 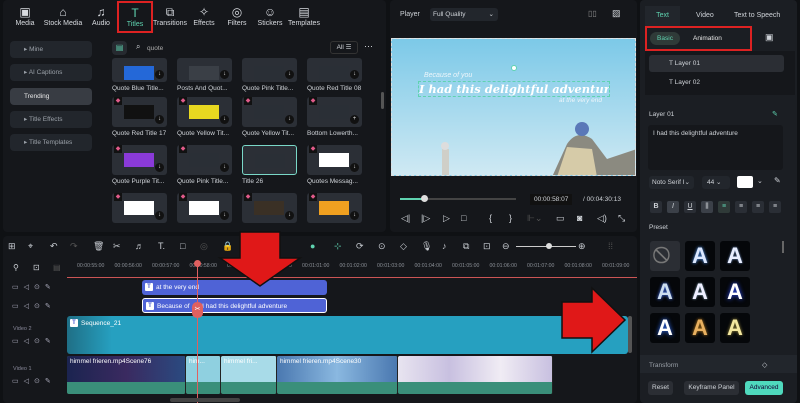 What do you see at coordinates (260, 259) in the screenshot?
I see `red-arrow-down` at bounding box center [260, 259].